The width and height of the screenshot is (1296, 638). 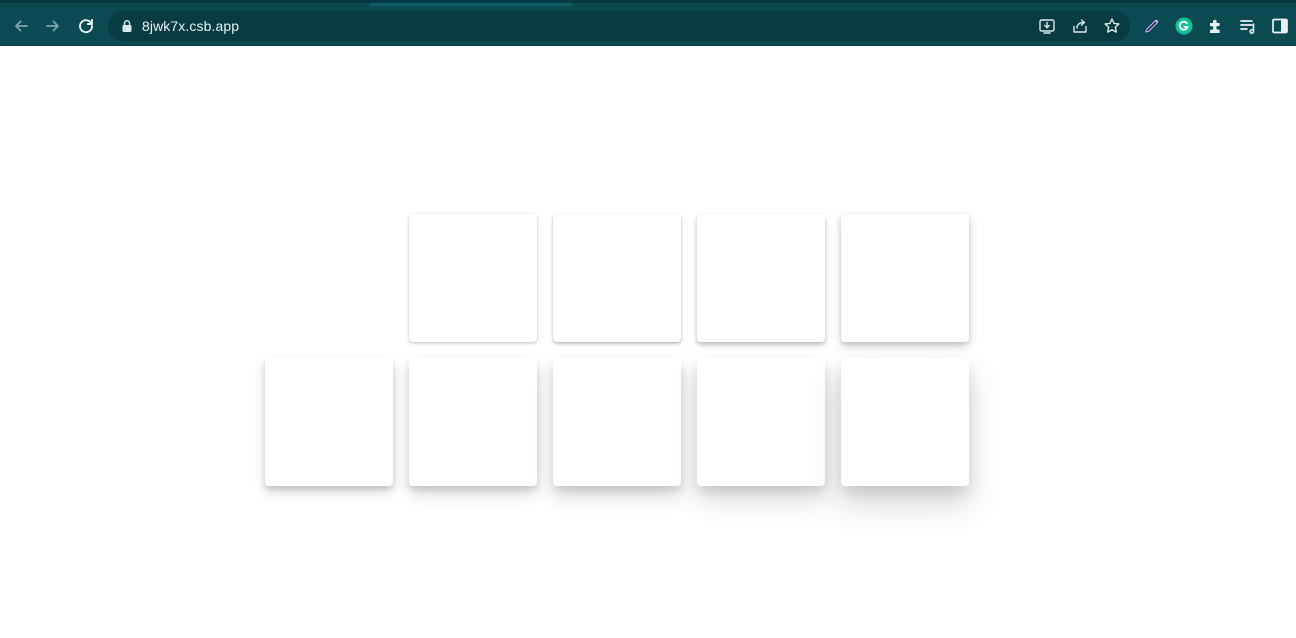 What do you see at coordinates (1080, 26) in the screenshot?
I see `share-icon` at bounding box center [1080, 26].